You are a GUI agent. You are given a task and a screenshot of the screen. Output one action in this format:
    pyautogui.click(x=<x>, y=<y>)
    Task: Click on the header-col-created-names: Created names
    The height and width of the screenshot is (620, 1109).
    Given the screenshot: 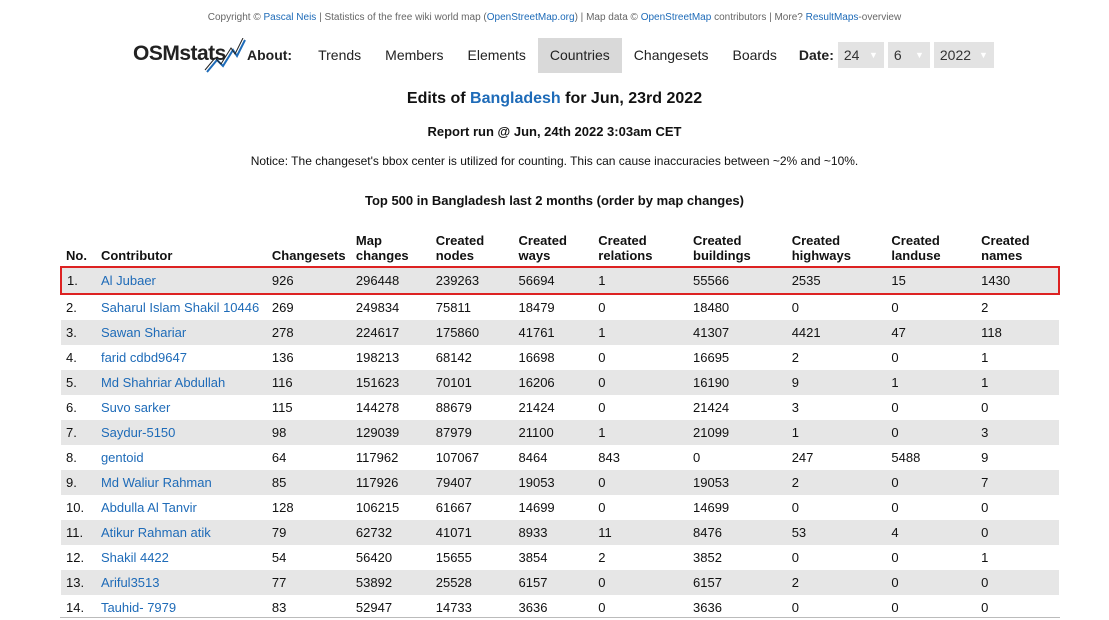 What is the action you would take?
    pyautogui.click(x=1005, y=248)
    